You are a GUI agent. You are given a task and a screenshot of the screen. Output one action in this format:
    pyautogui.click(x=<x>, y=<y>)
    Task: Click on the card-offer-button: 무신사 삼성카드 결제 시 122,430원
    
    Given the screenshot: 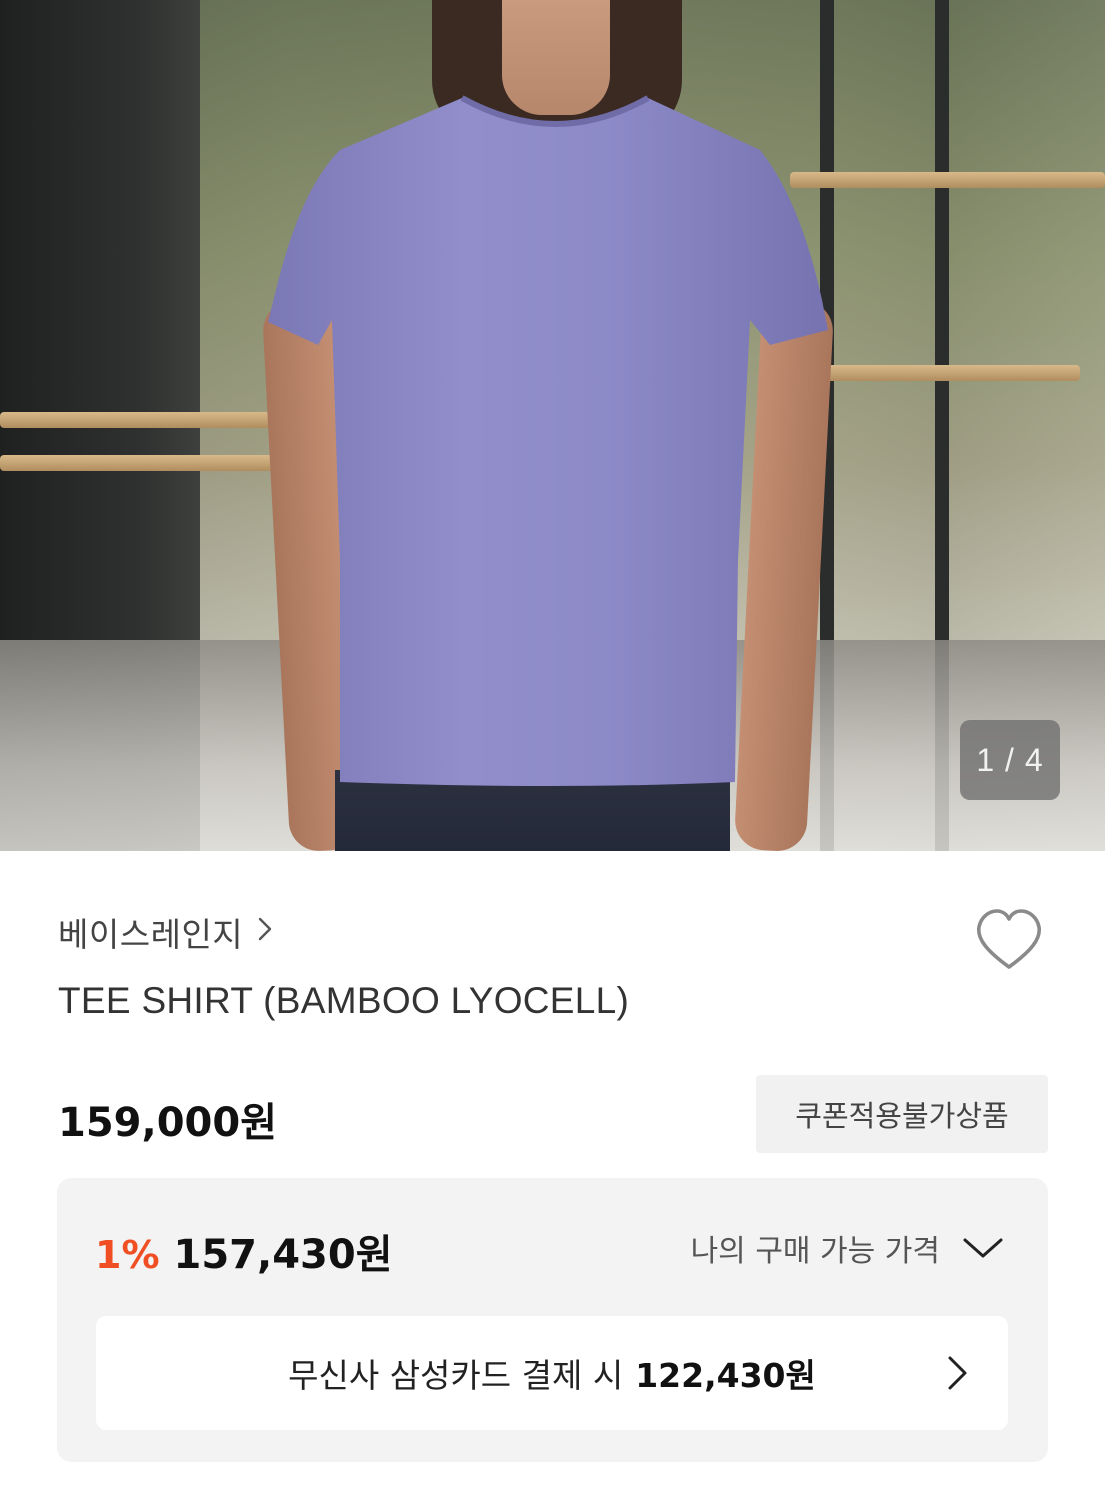 What is the action you would take?
    pyautogui.click(x=552, y=1373)
    